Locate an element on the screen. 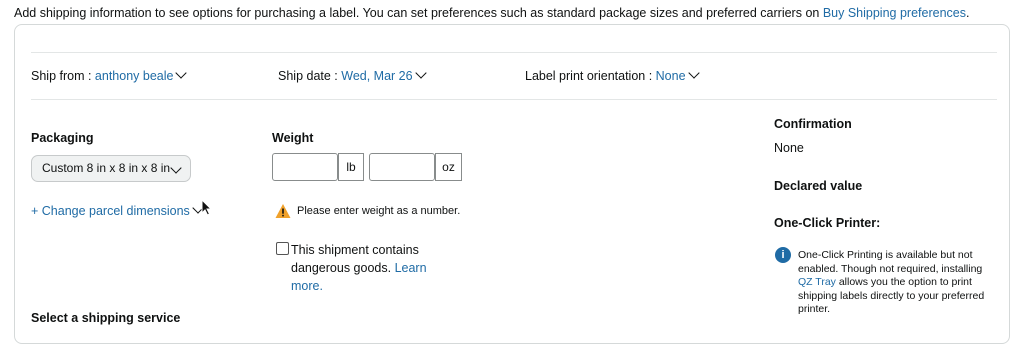 This screenshot has height=344, width=1024. label-orientation: Label print orientation : None is located at coordinates (612, 75).